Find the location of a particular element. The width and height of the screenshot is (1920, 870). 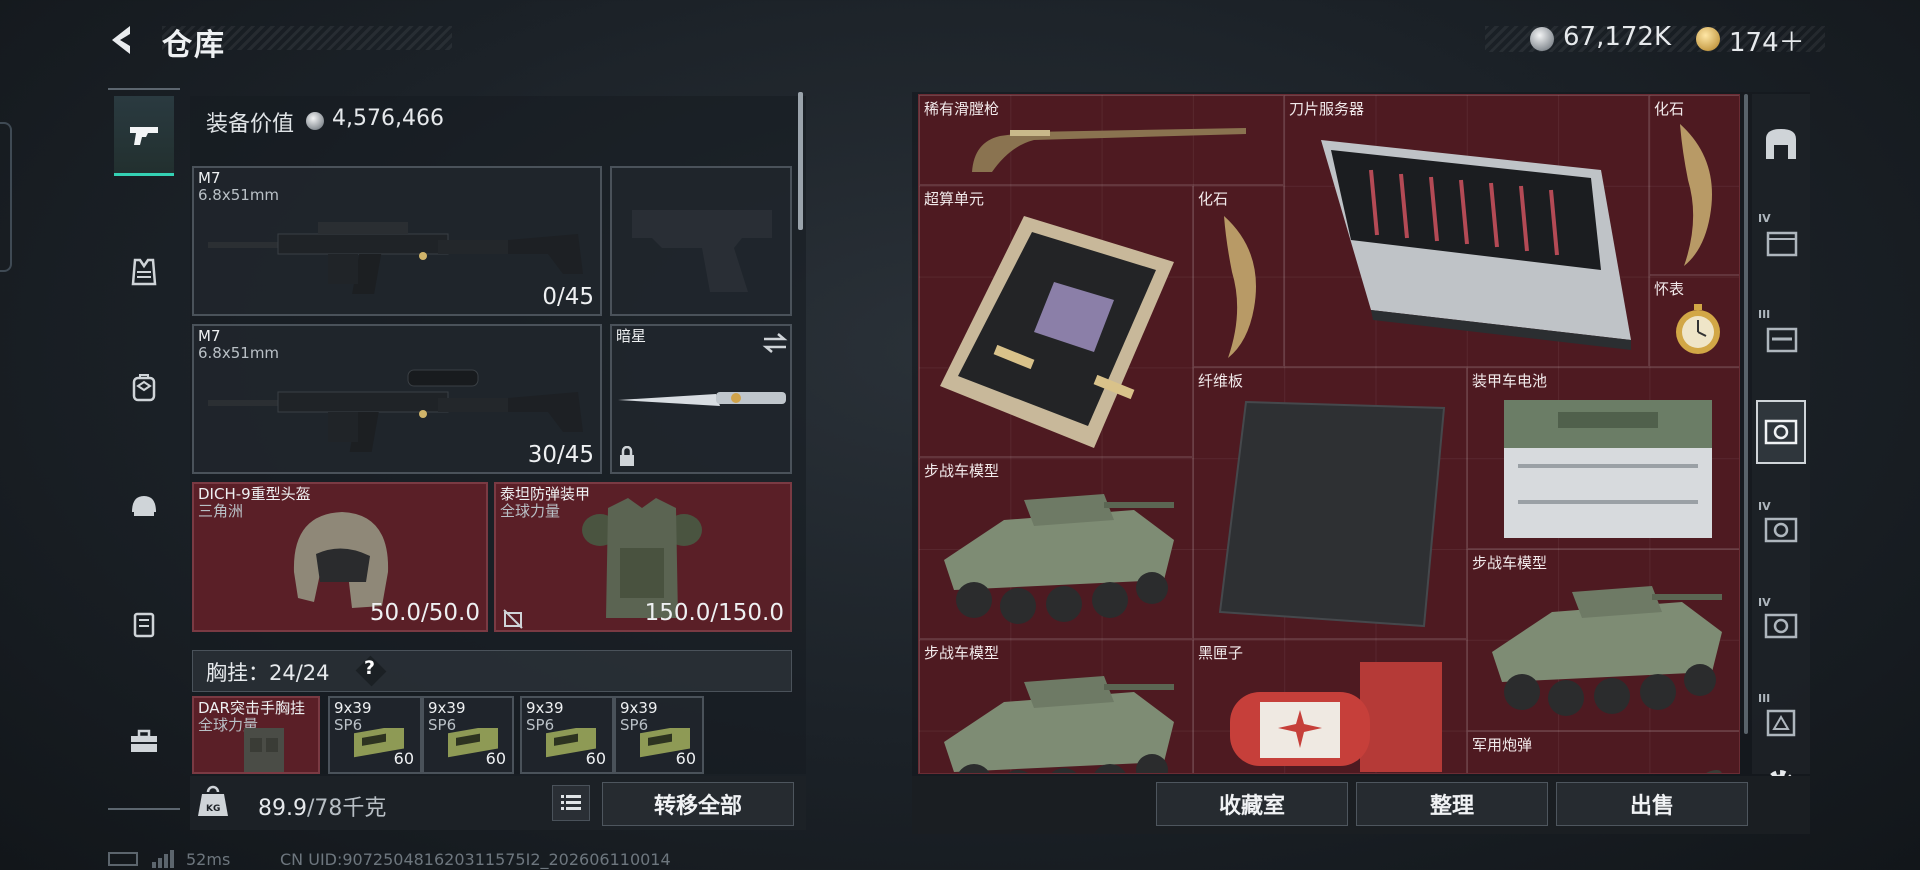

armor-name: 泰坦防弹装甲 is located at coordinates (545, 494).